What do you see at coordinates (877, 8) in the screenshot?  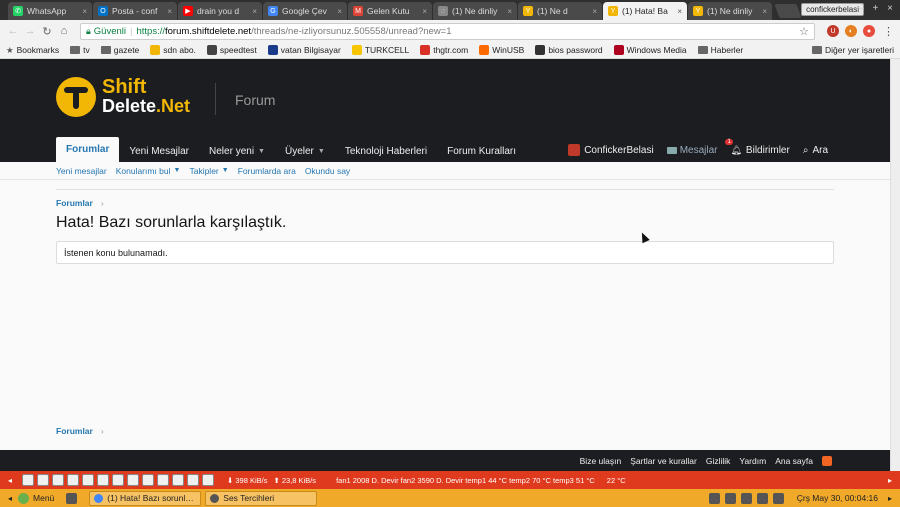 I see `window-controls: – + ×` at bounding box center [877, 8].